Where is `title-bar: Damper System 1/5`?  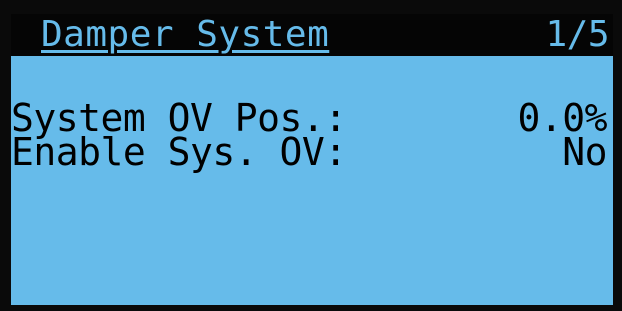 title-bar: Damper System 1/5 is located at coordinates (312, 35).